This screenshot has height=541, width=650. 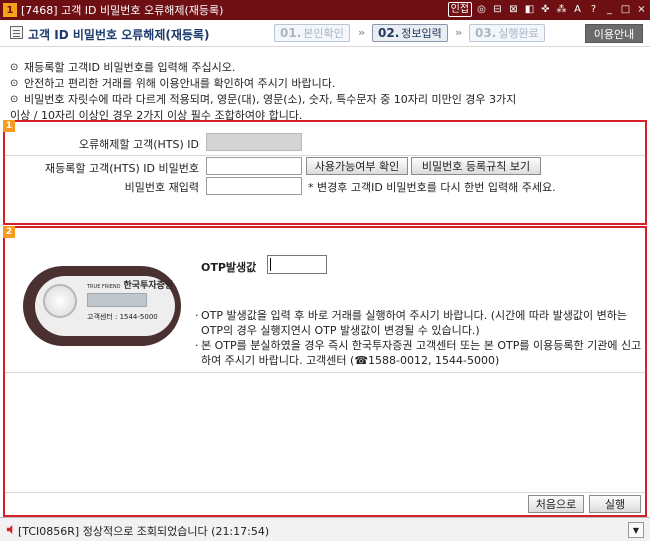 What do you see at coordinates (432, 187) in the screenshot?
I see `confirm-password-note: * 변경후 고객ID 비밀번호를 다시 한번 입력해 주세요.` at bounding box center [432, 187].